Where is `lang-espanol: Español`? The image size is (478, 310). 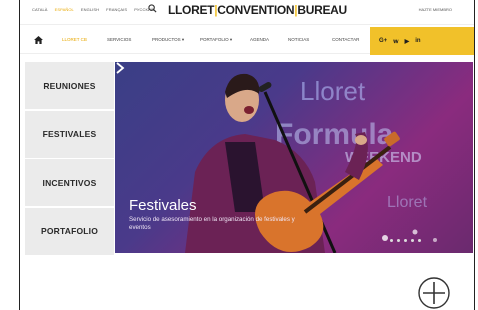
lang-espanol: Español is located at coordinates (64, 9).